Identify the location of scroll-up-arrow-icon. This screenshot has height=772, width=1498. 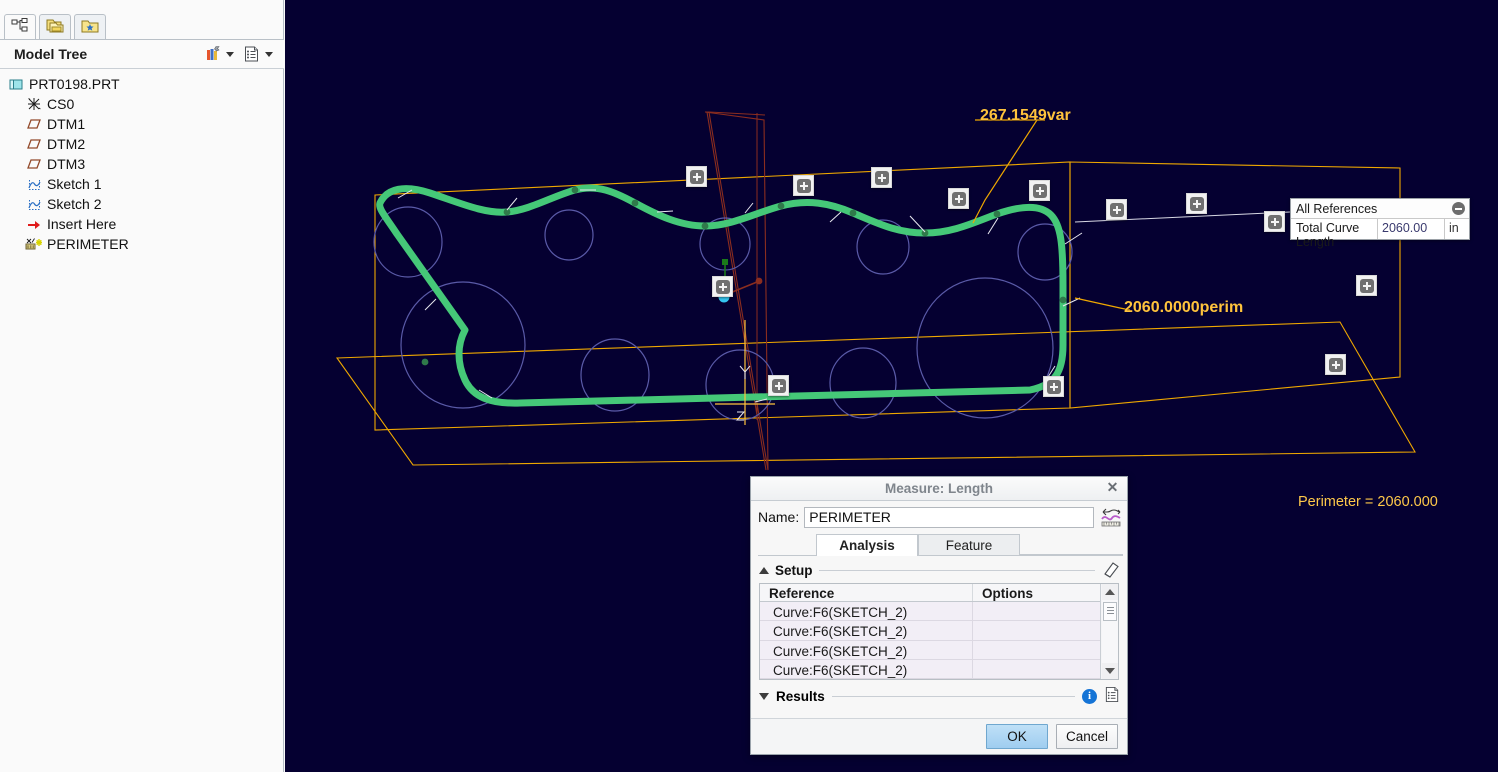
(1109, 592).